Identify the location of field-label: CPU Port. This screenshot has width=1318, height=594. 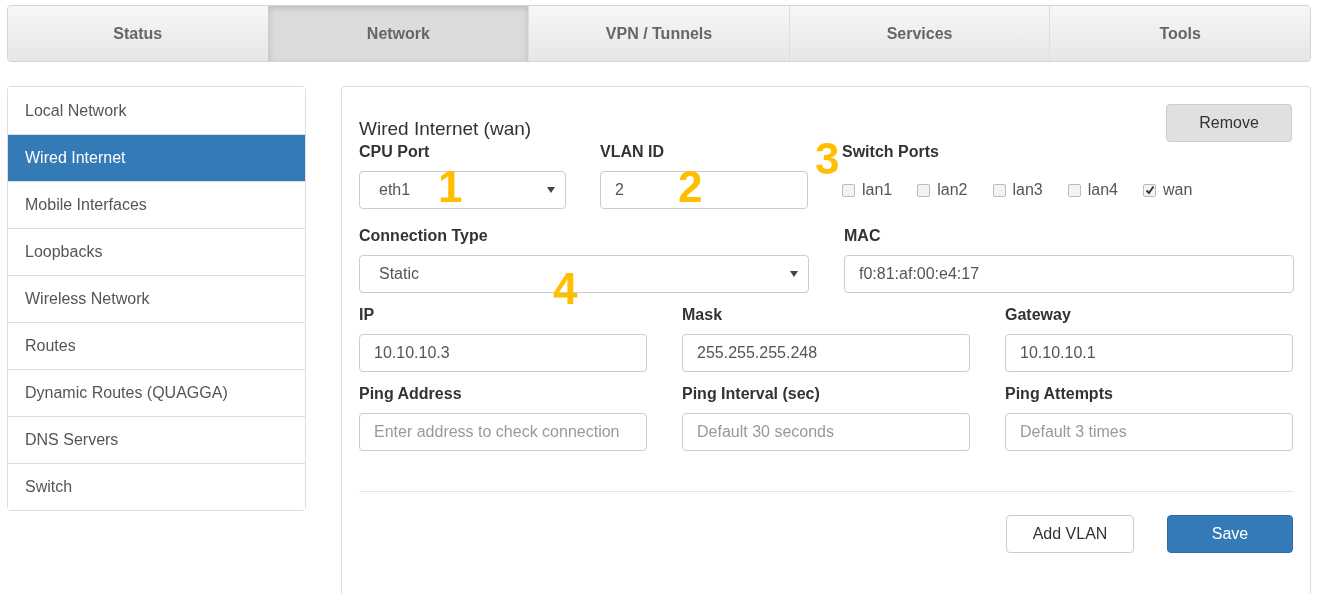
(395, 152).